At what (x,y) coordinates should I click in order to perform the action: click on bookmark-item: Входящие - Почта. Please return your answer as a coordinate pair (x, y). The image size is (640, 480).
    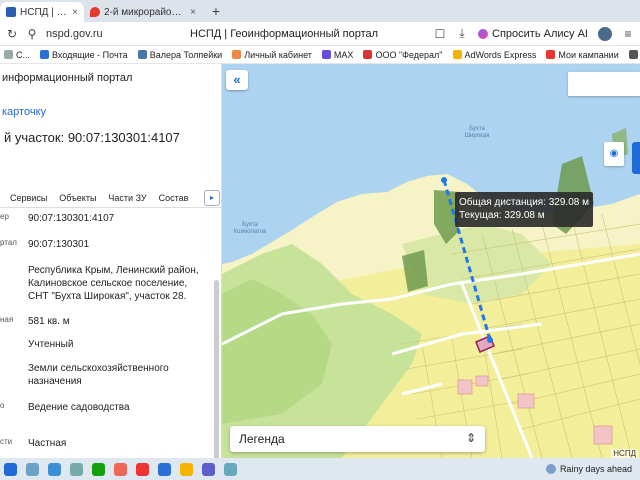
    Looking at the image, I should click on (84, 55).